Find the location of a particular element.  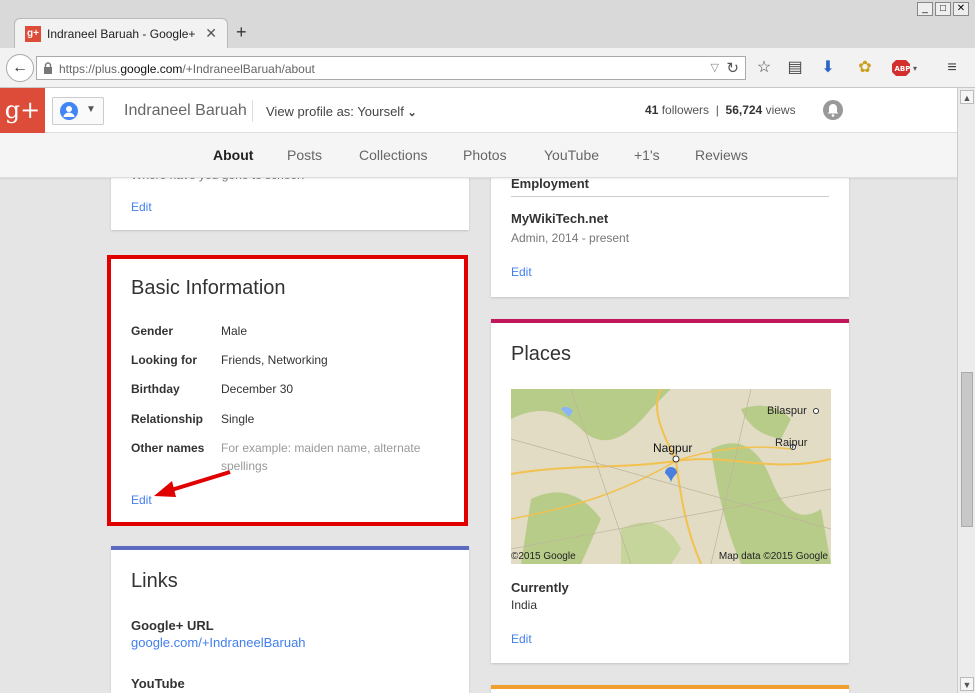

links-title: Links is located at coordinates (154, 581).